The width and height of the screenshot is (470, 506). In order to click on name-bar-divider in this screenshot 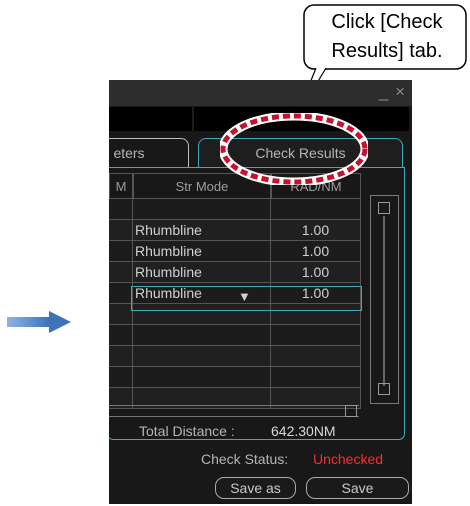, I will do `click(193, 119)`.